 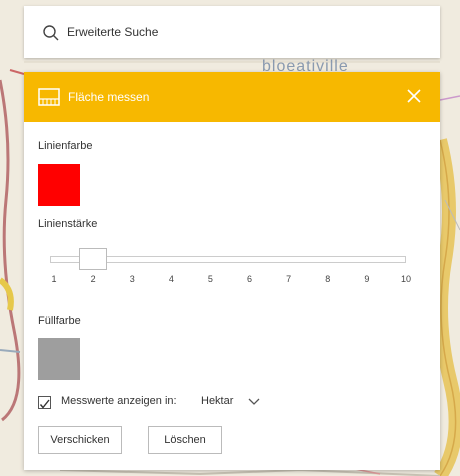 I want to click on search-bar: Erweiterte Suche, so click(x=232, y=32).